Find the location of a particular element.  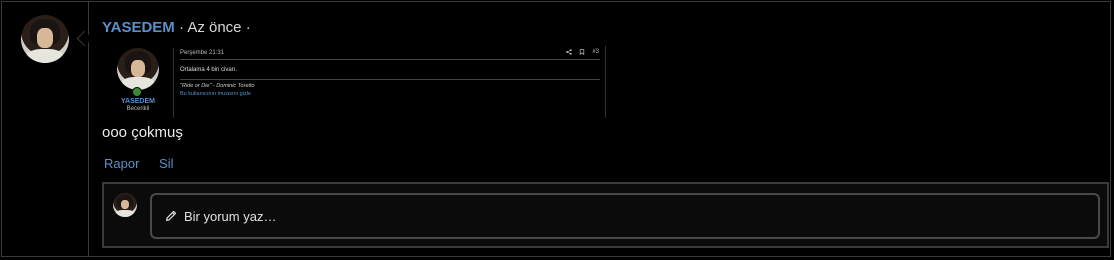

embedded-icons: #3 is located at coordinates (582, 53).